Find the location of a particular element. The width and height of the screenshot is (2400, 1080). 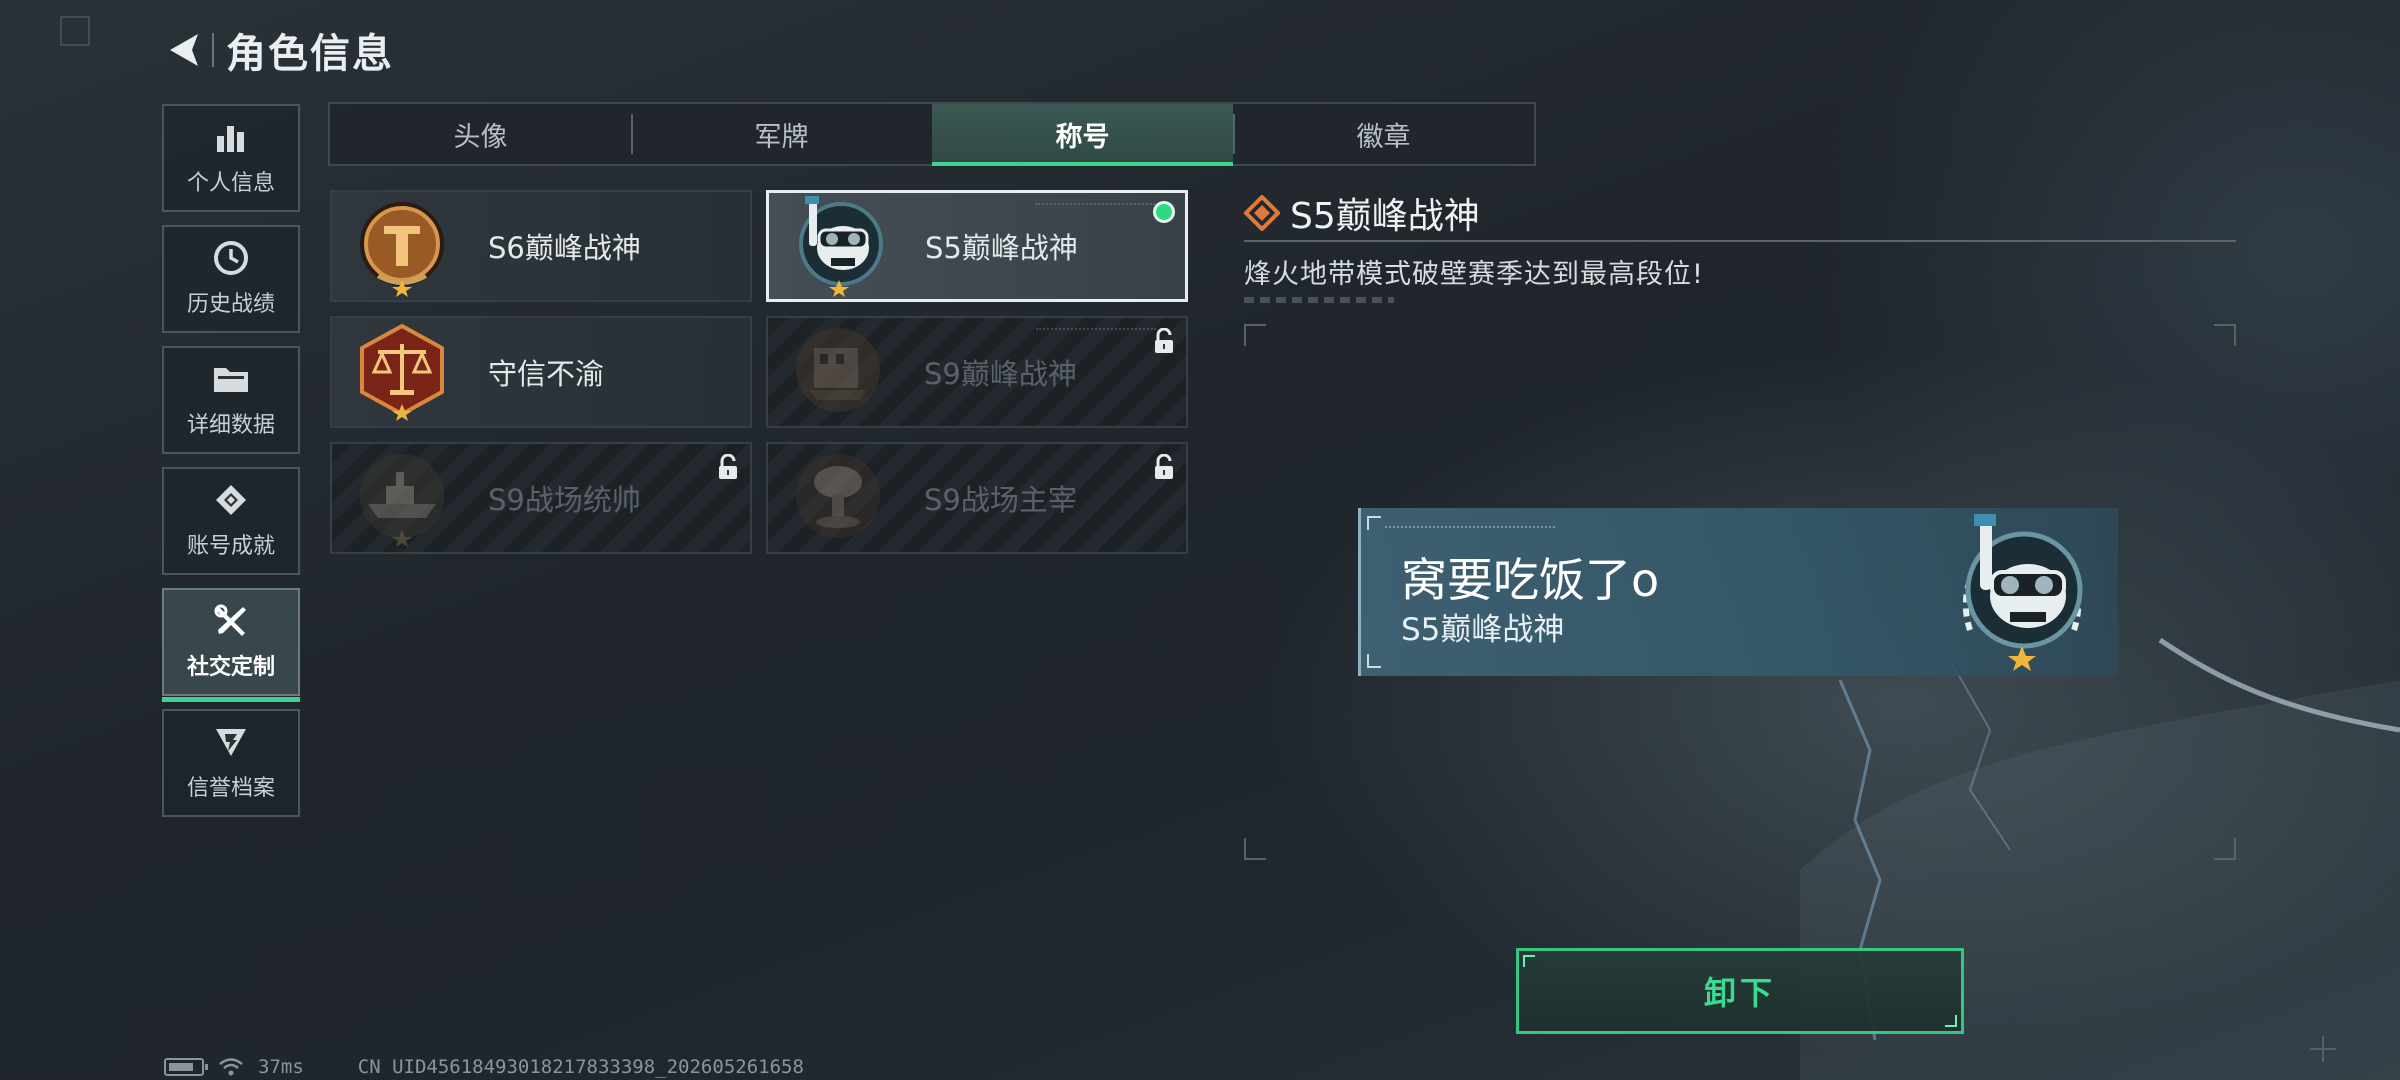

sidebar-item-achievements: 账号成就 is located at coordinates (231, 521).